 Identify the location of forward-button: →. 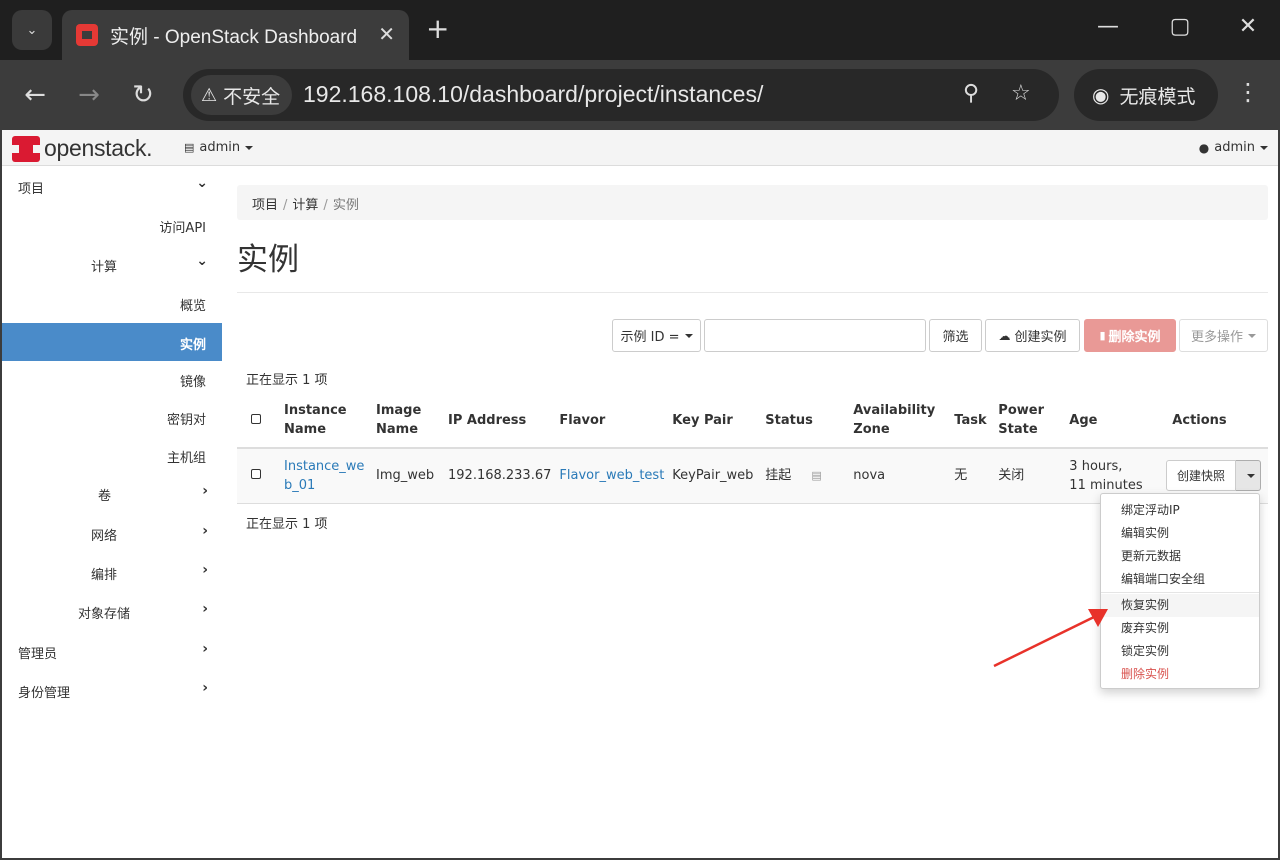
(89, 95).